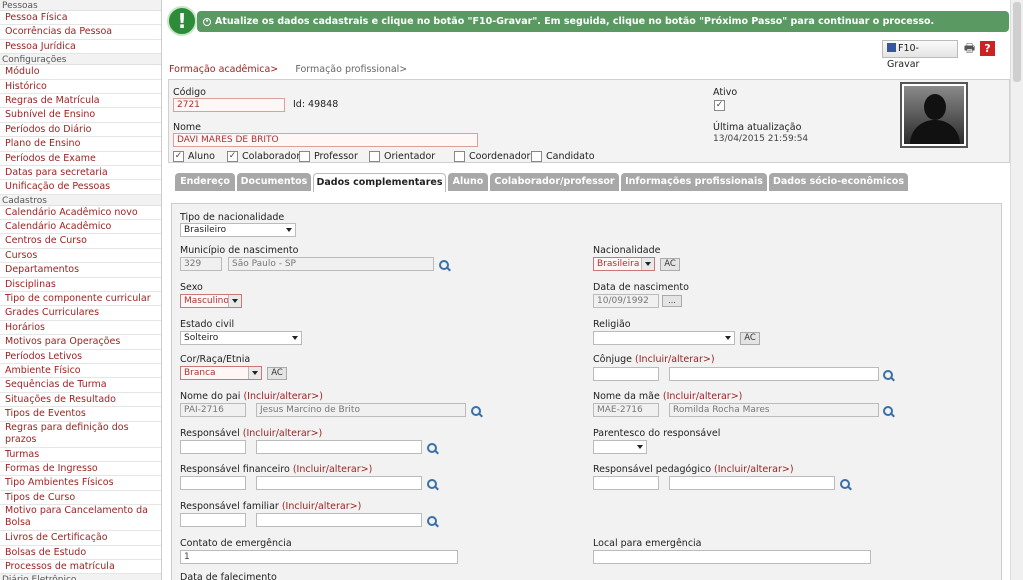  Describe the element at coordinates (80, 498) in the screenshot. I see `sidebar-item: Tipos de Curso` at that location.